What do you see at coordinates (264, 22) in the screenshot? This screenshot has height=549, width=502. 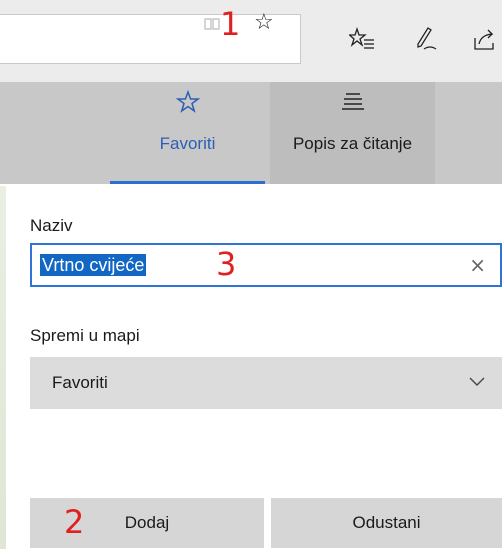 I see `add-to-favorites-star-icon: ☆` at bounding box center [264, 22].